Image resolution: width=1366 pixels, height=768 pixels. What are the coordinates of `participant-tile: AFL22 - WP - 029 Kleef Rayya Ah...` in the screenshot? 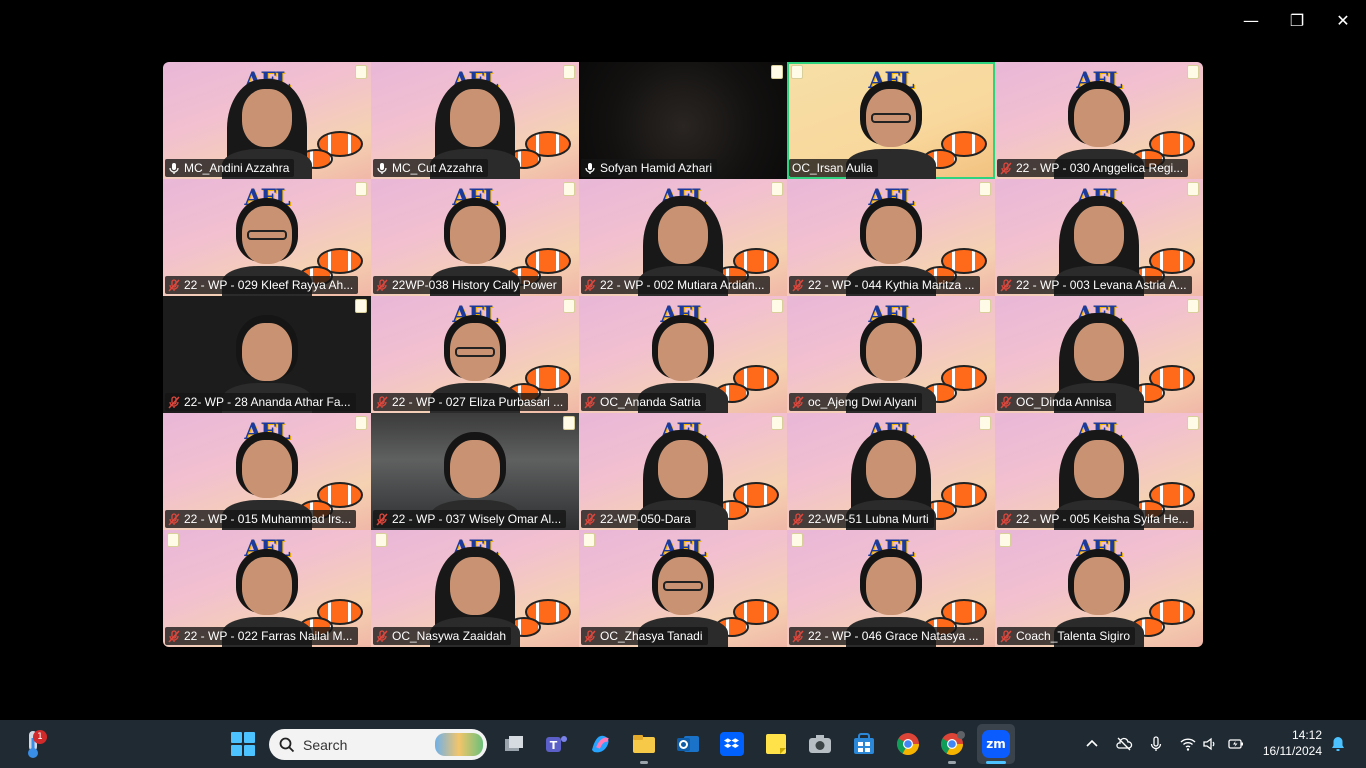 It's located at (267, 237).